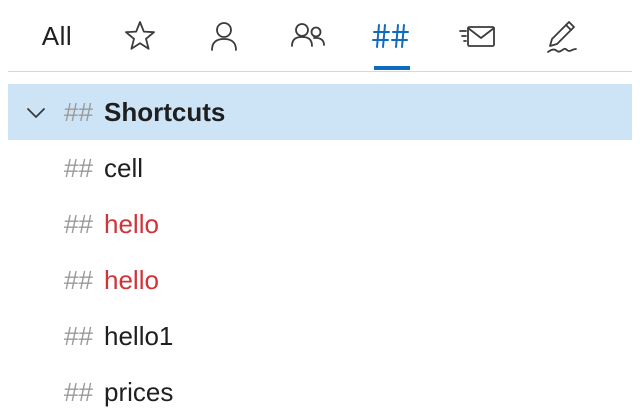 Image resolution: width=640 pixels, height=420 pixels. I want to click on tab-people, so click(308, 36).